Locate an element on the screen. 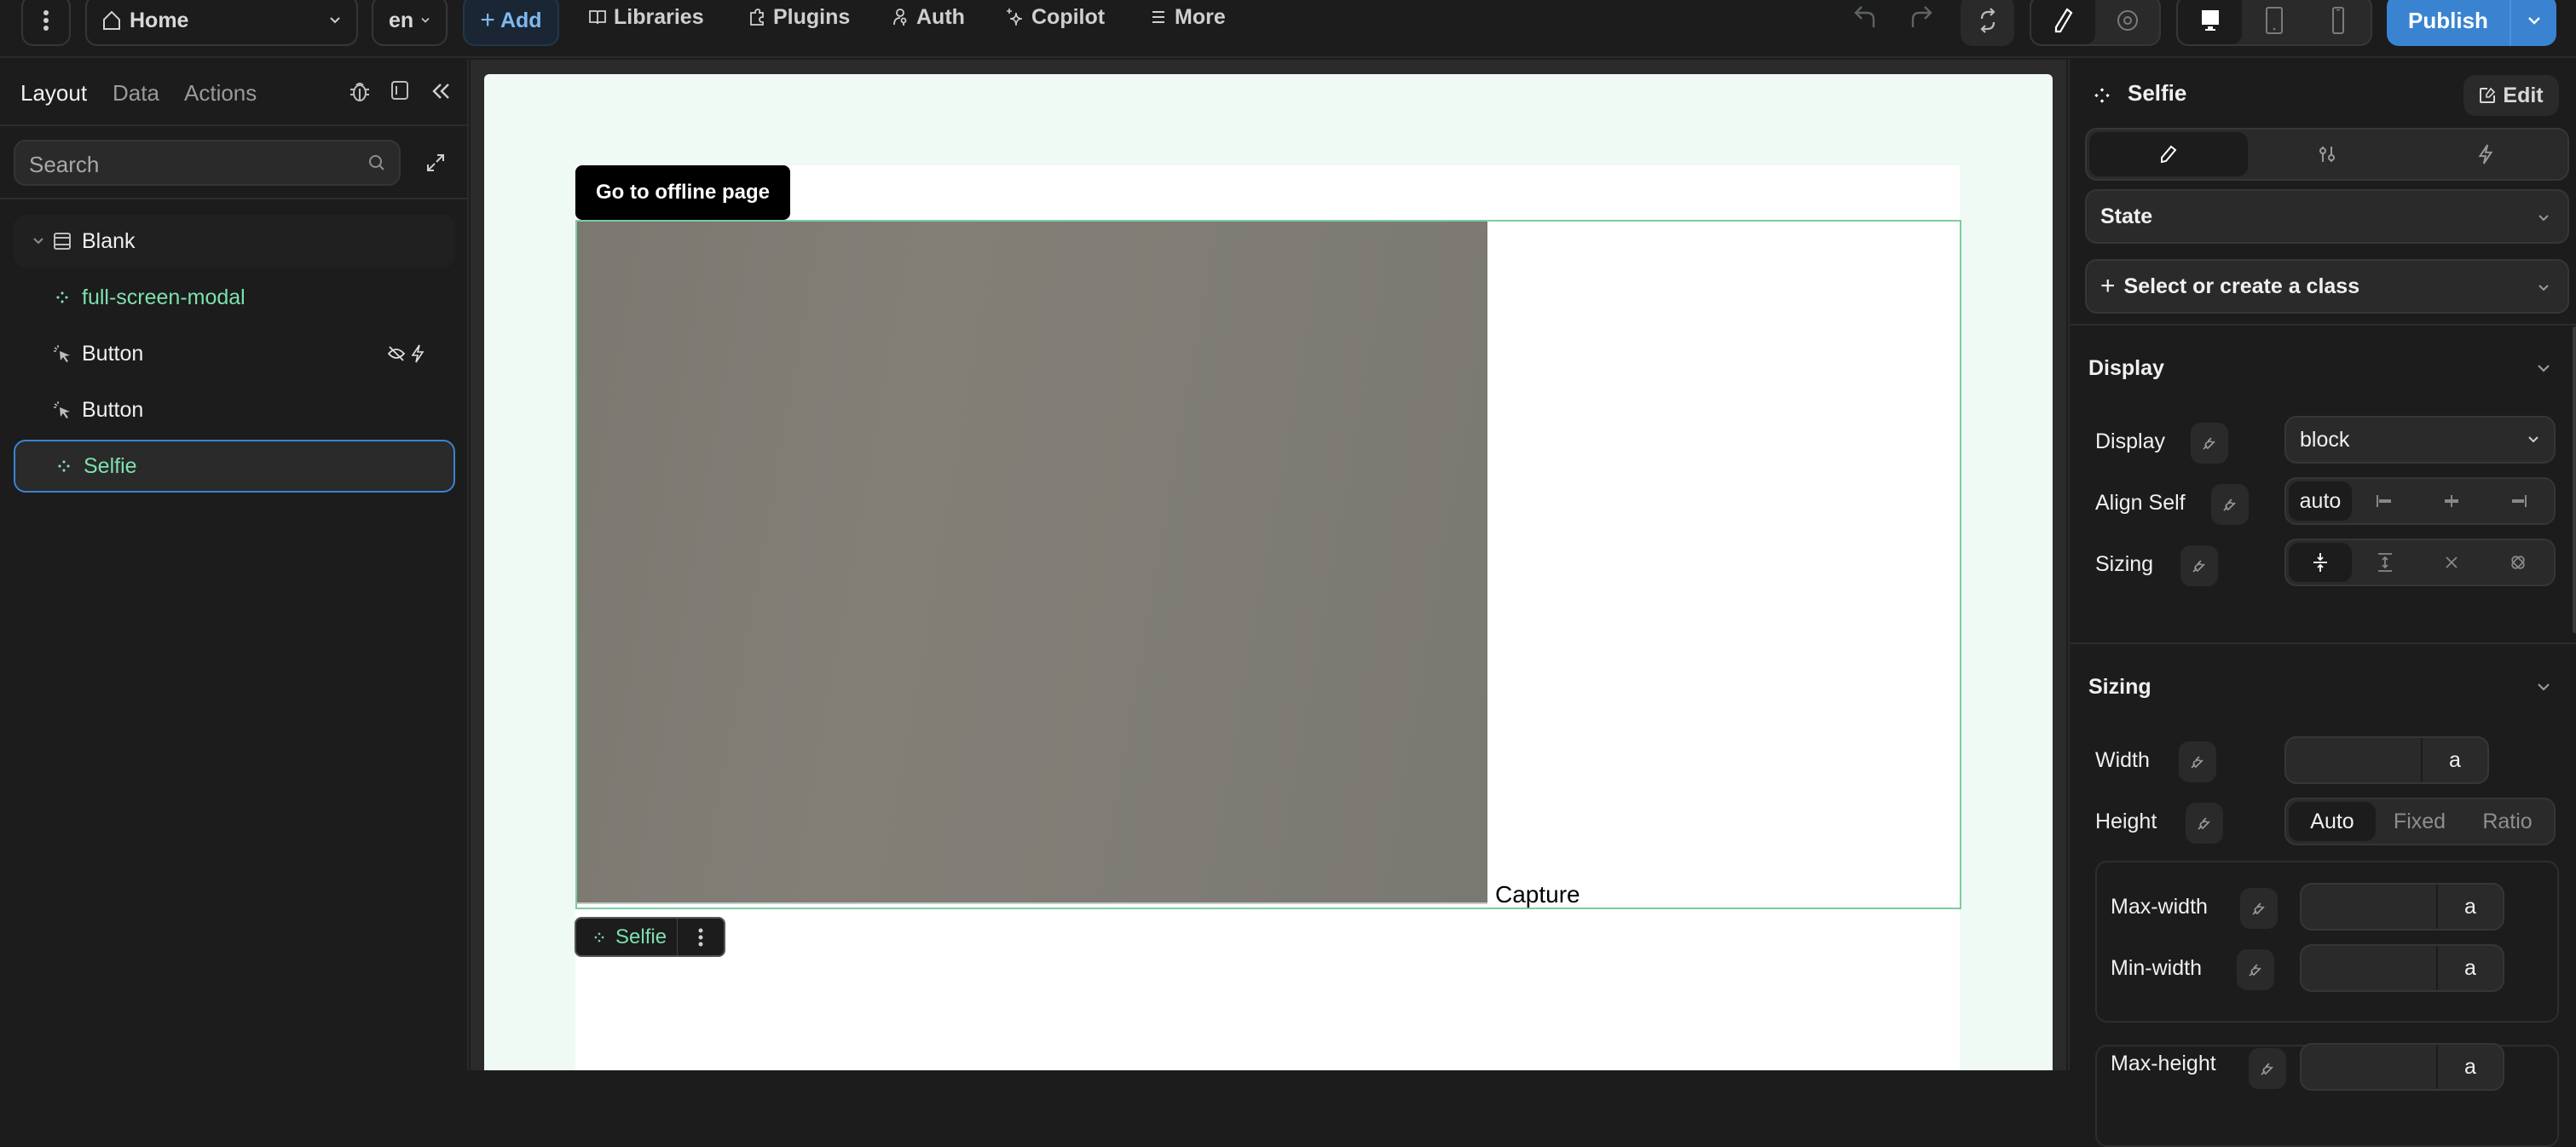  mobile-view-button is located at coordinates (2339, 22).